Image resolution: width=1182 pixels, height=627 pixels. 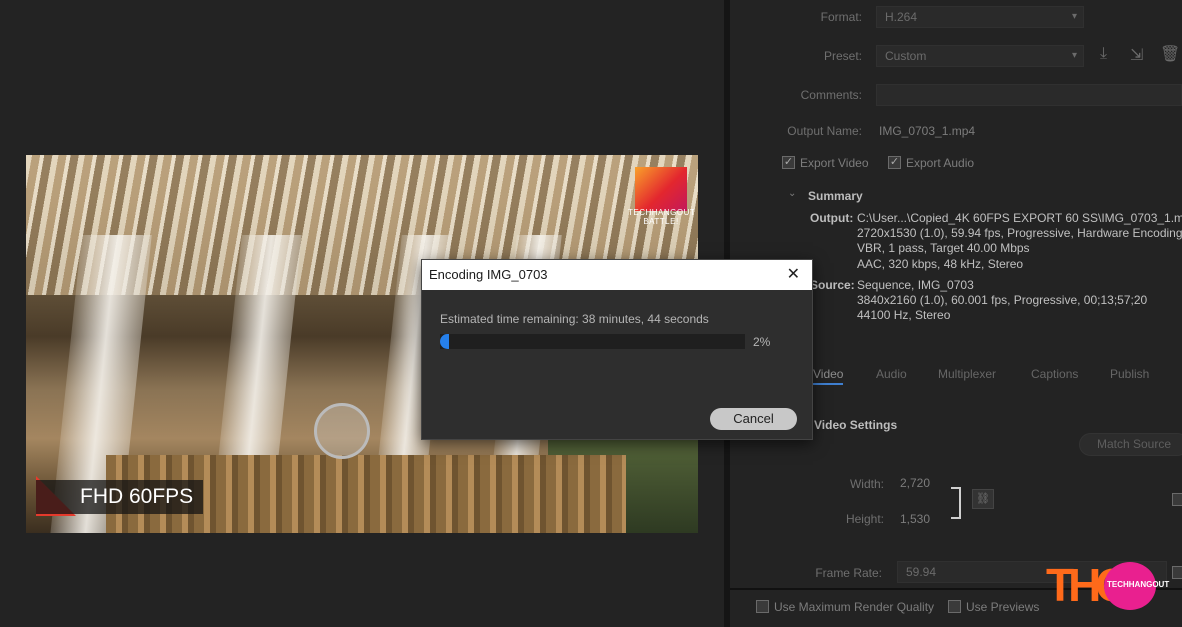 What do you see at coordinates (915, 519) in the screenshot?
I see `height-value: 1,530` at bounding box center [915, 519].